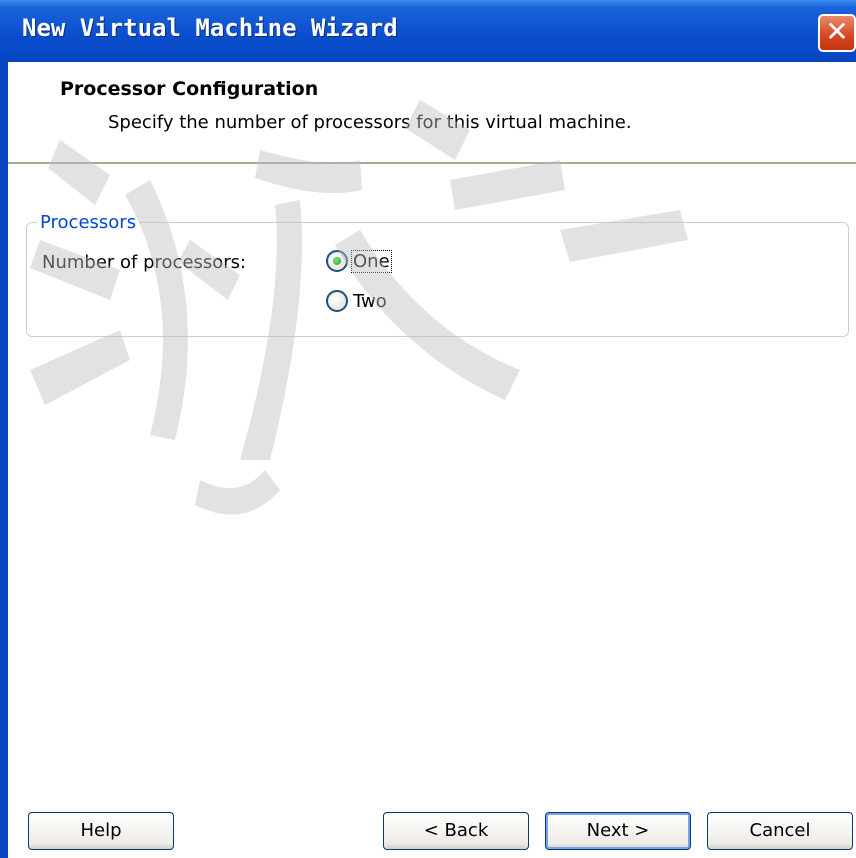 The image size is (856, 858). What do you see at coordinates (618, 831) in the screenshot?
I see `next-button: Next >` at bounding box center [618, 831].